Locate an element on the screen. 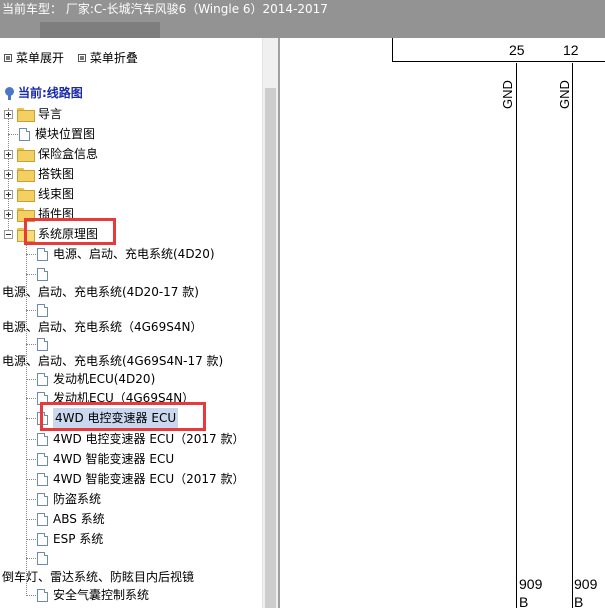 This screenshot has height=608, width=605. tree-item-4wd-smart-ecu-2017: 4WD 智能变速器 ECU（2017 款） is located at coordinates (135, 479).